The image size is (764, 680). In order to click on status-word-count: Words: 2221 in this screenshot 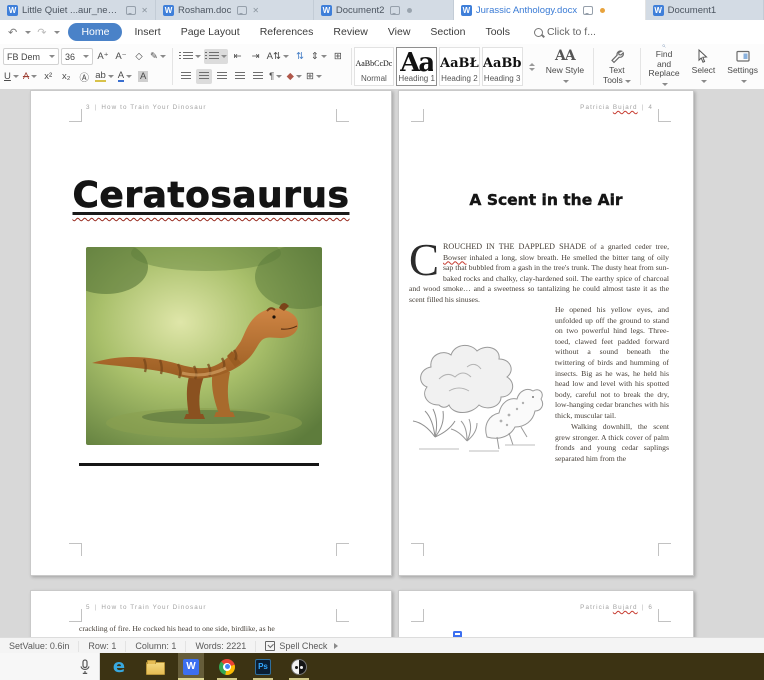, I will do `click(221, 646)`.